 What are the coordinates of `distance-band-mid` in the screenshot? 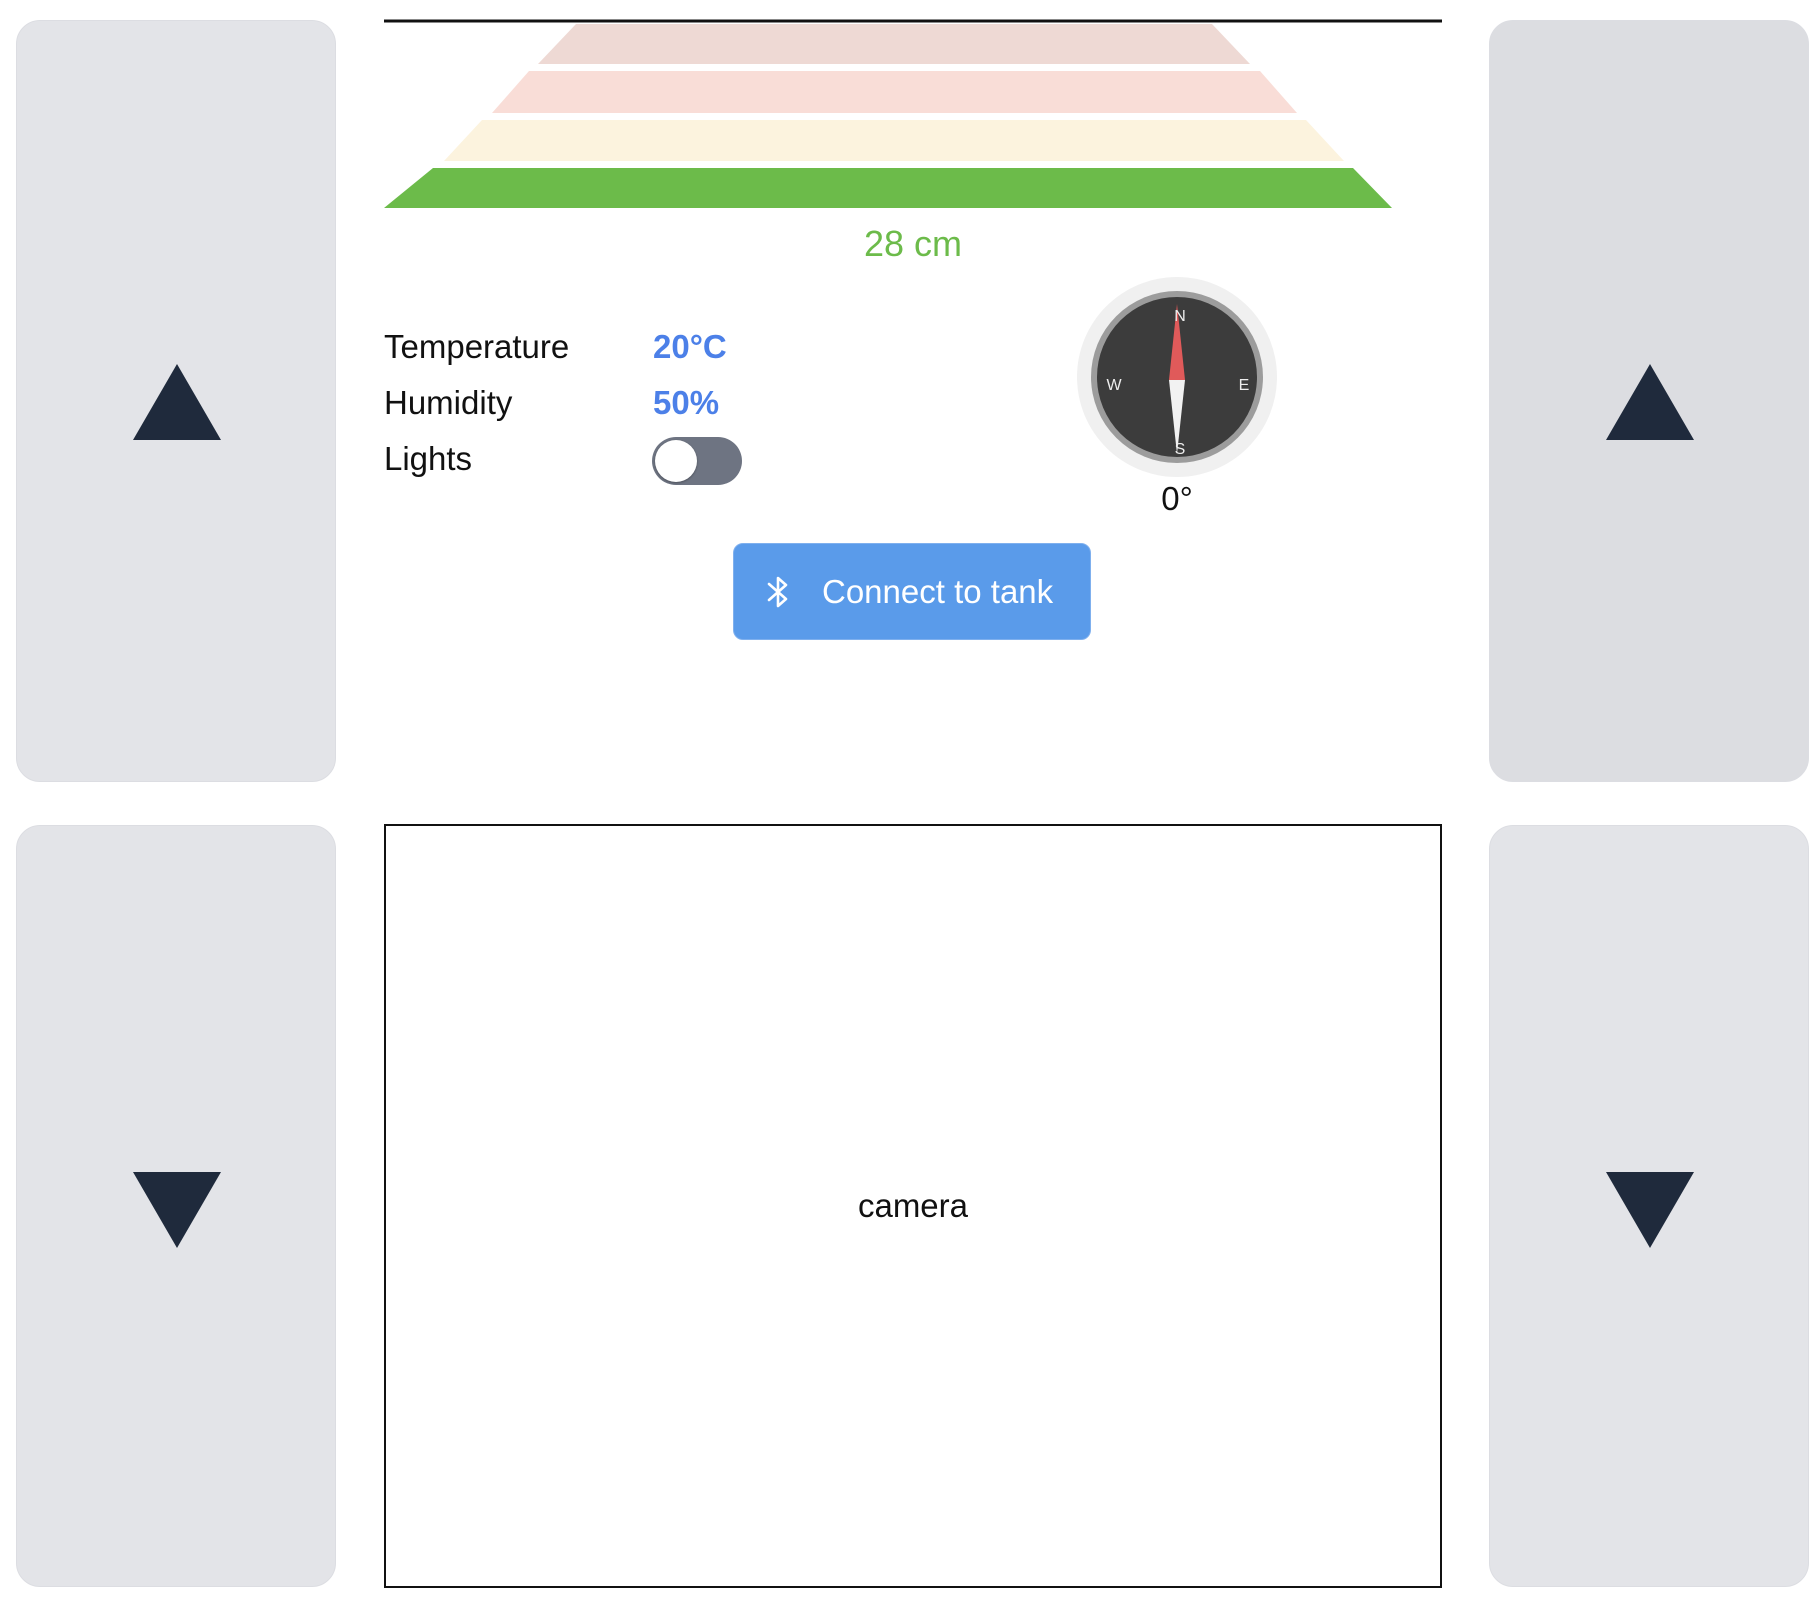 It's located at (894, 92).